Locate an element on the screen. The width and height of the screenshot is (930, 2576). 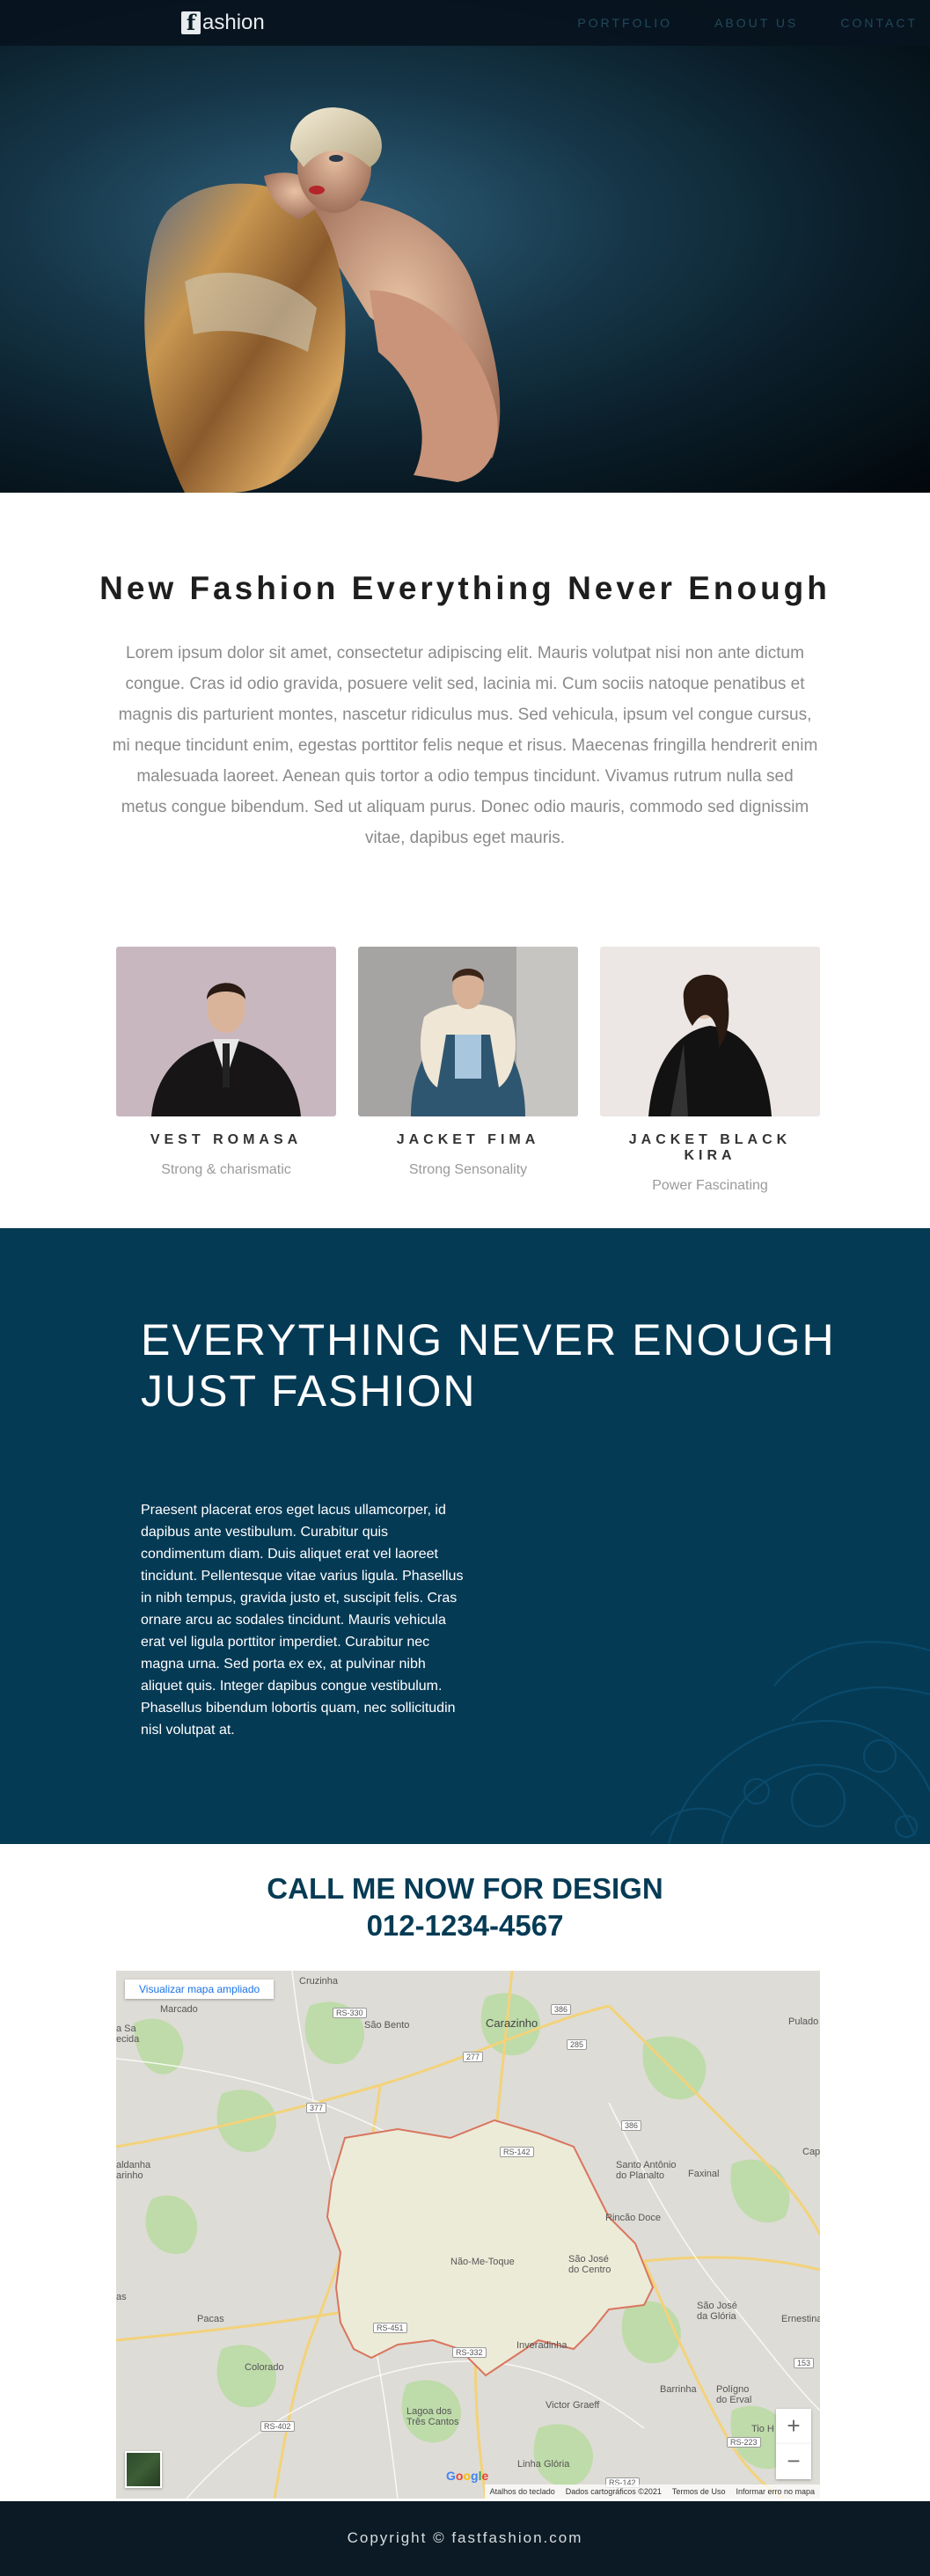
map-place-label: São José da Glória is located at coordinates (717, 2311).